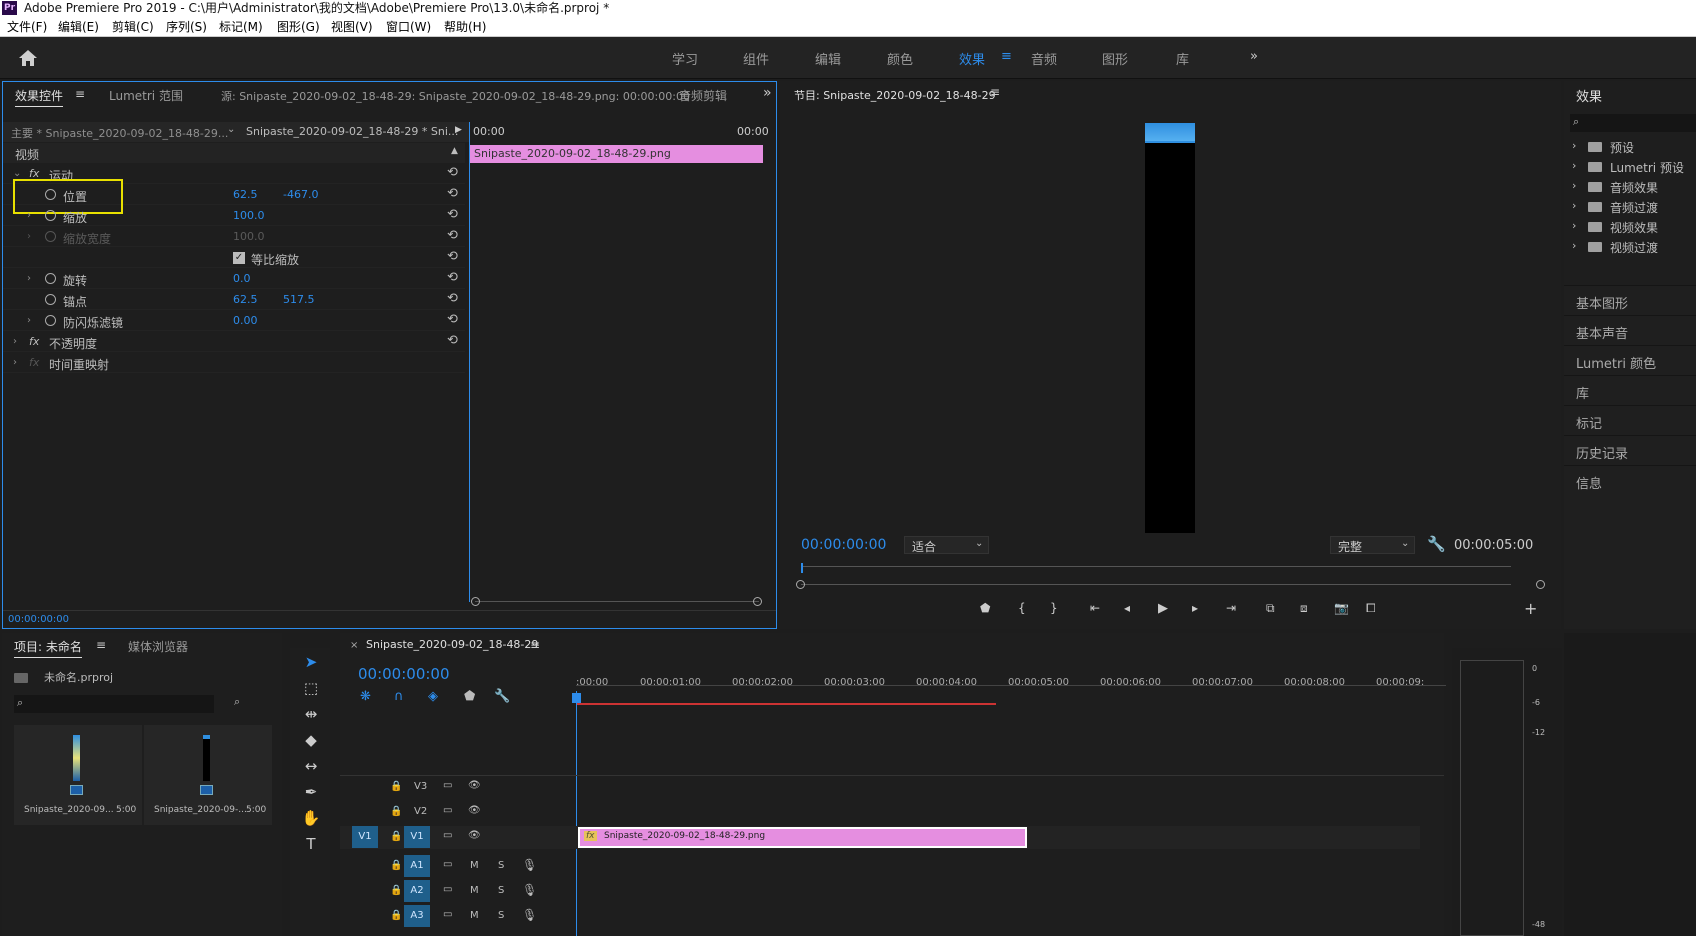  Describe the element at coordinates (34, 341) in the screenshot. I see `fx-badge-icon: fx` at that location.